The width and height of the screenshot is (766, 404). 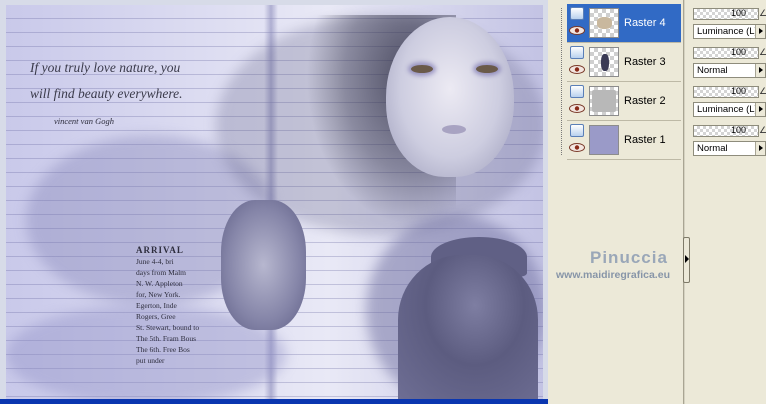 What do you see at coordinates (106, 93) in the screenshot?
I see `quote-line-2: will find beauty everywhere.` at bounding box center [106, 93].